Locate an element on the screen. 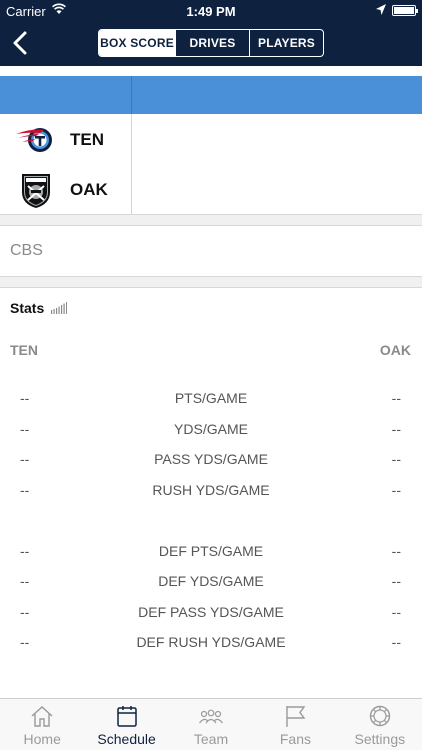 This screenshot has height=750, width=422. stat-row: -- DEF PTS/GAME -- is located at coordinates (211, 553).